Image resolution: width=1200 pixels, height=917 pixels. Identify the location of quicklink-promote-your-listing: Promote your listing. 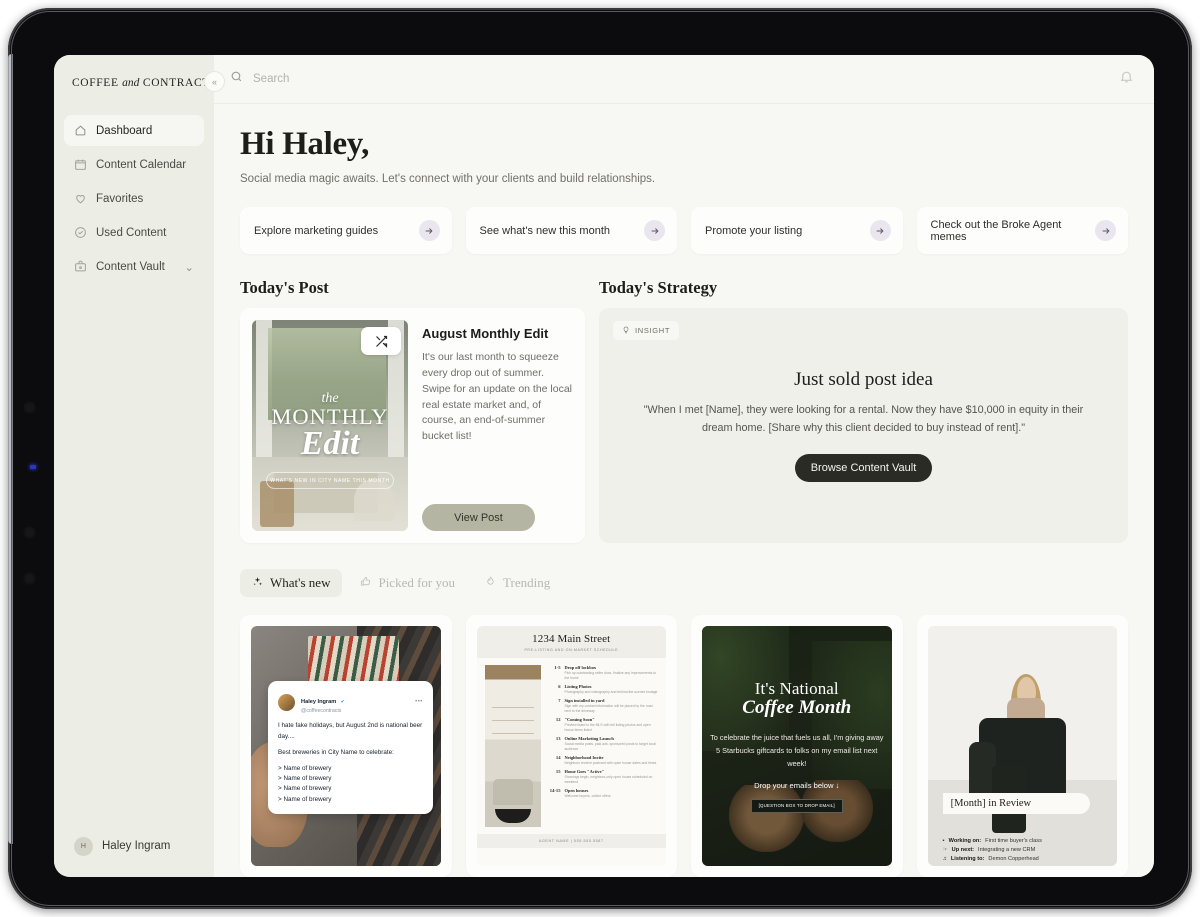
(797, 231).